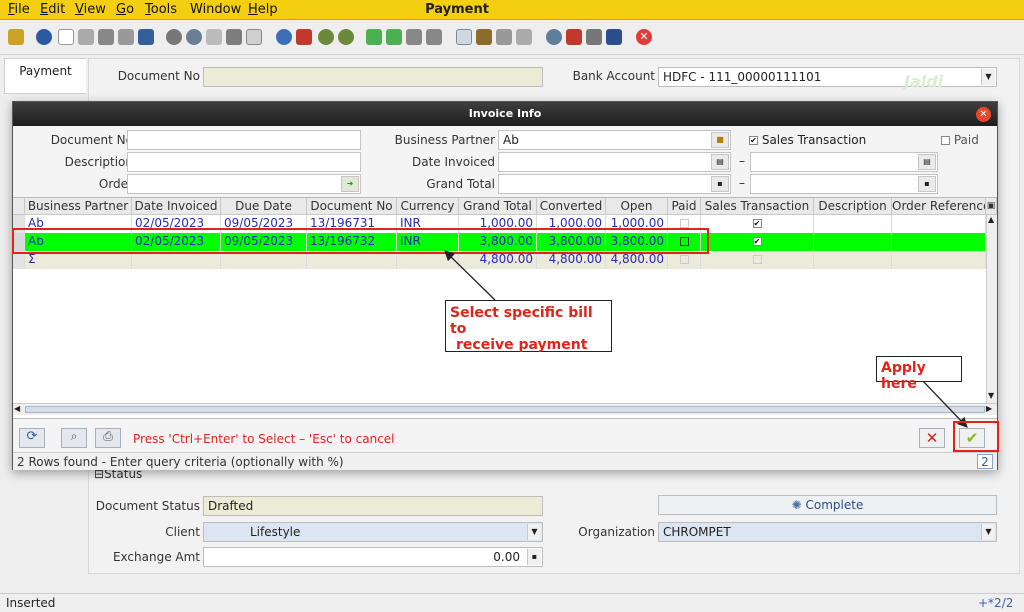 This screenshot has height=612, width=1024. I want to click on new-icon, so click(66, 37).